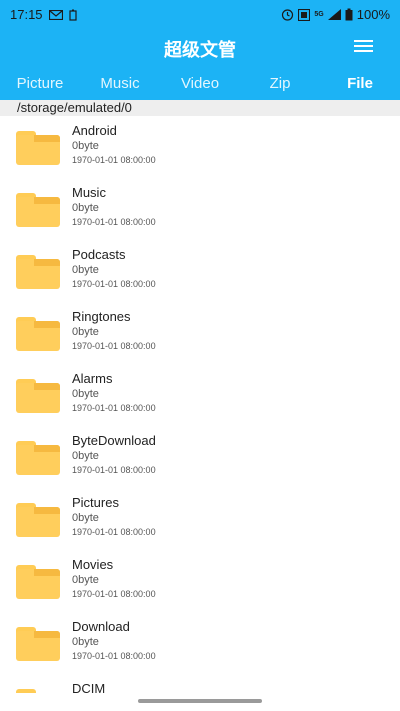  I want to click on item-name: Android, so click(94, 130).